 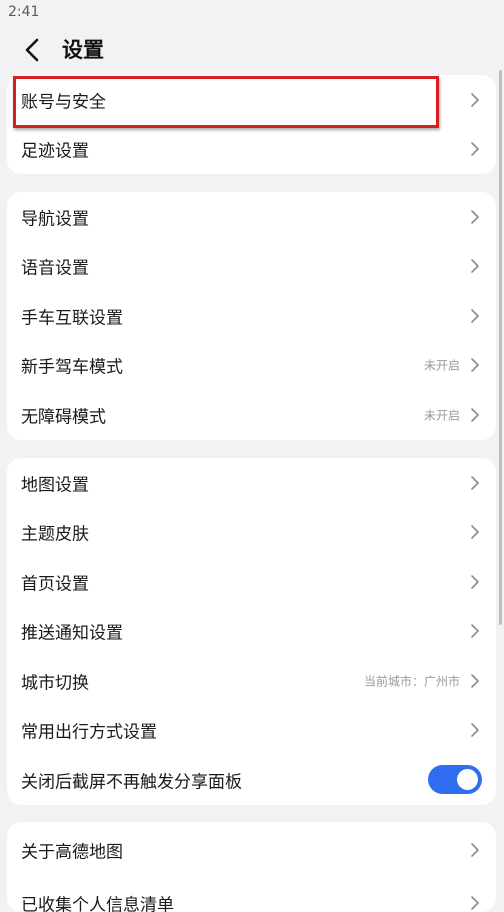 I want to click on settings-row-novice-driving: 新手驾车模式 未开启, so click(x=251, y=366).